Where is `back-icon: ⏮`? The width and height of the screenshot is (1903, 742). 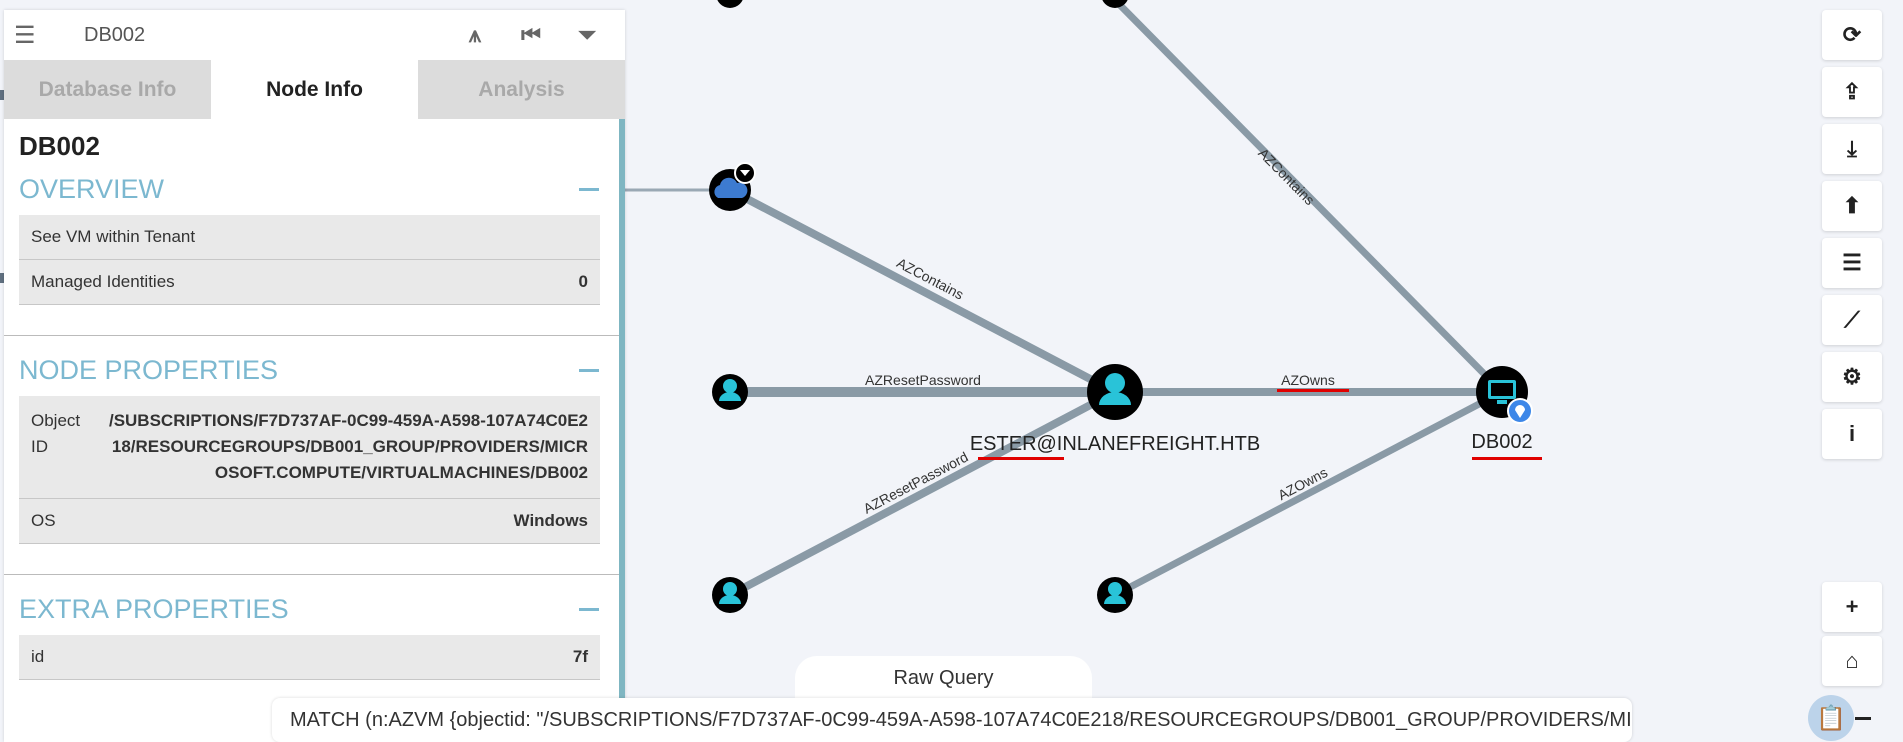 back-icon: ⏮ is located at coordinates (531, 35).